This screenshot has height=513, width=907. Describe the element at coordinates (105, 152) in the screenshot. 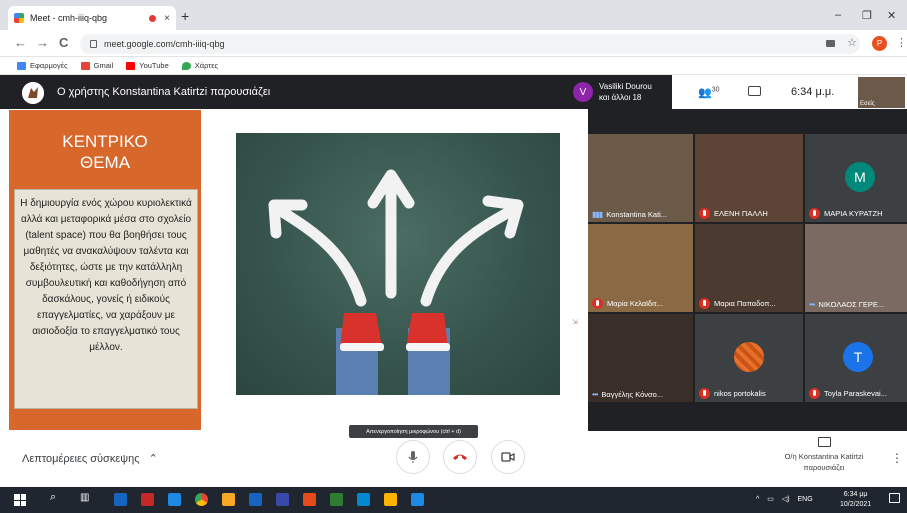

I see `slide-topic: ΚΕΝΤΡΙΚΟ ΘΕΜΑ` at that location.